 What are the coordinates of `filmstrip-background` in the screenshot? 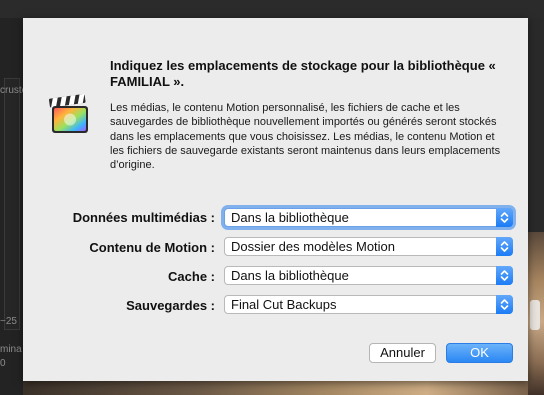 It's located at (275, 388).